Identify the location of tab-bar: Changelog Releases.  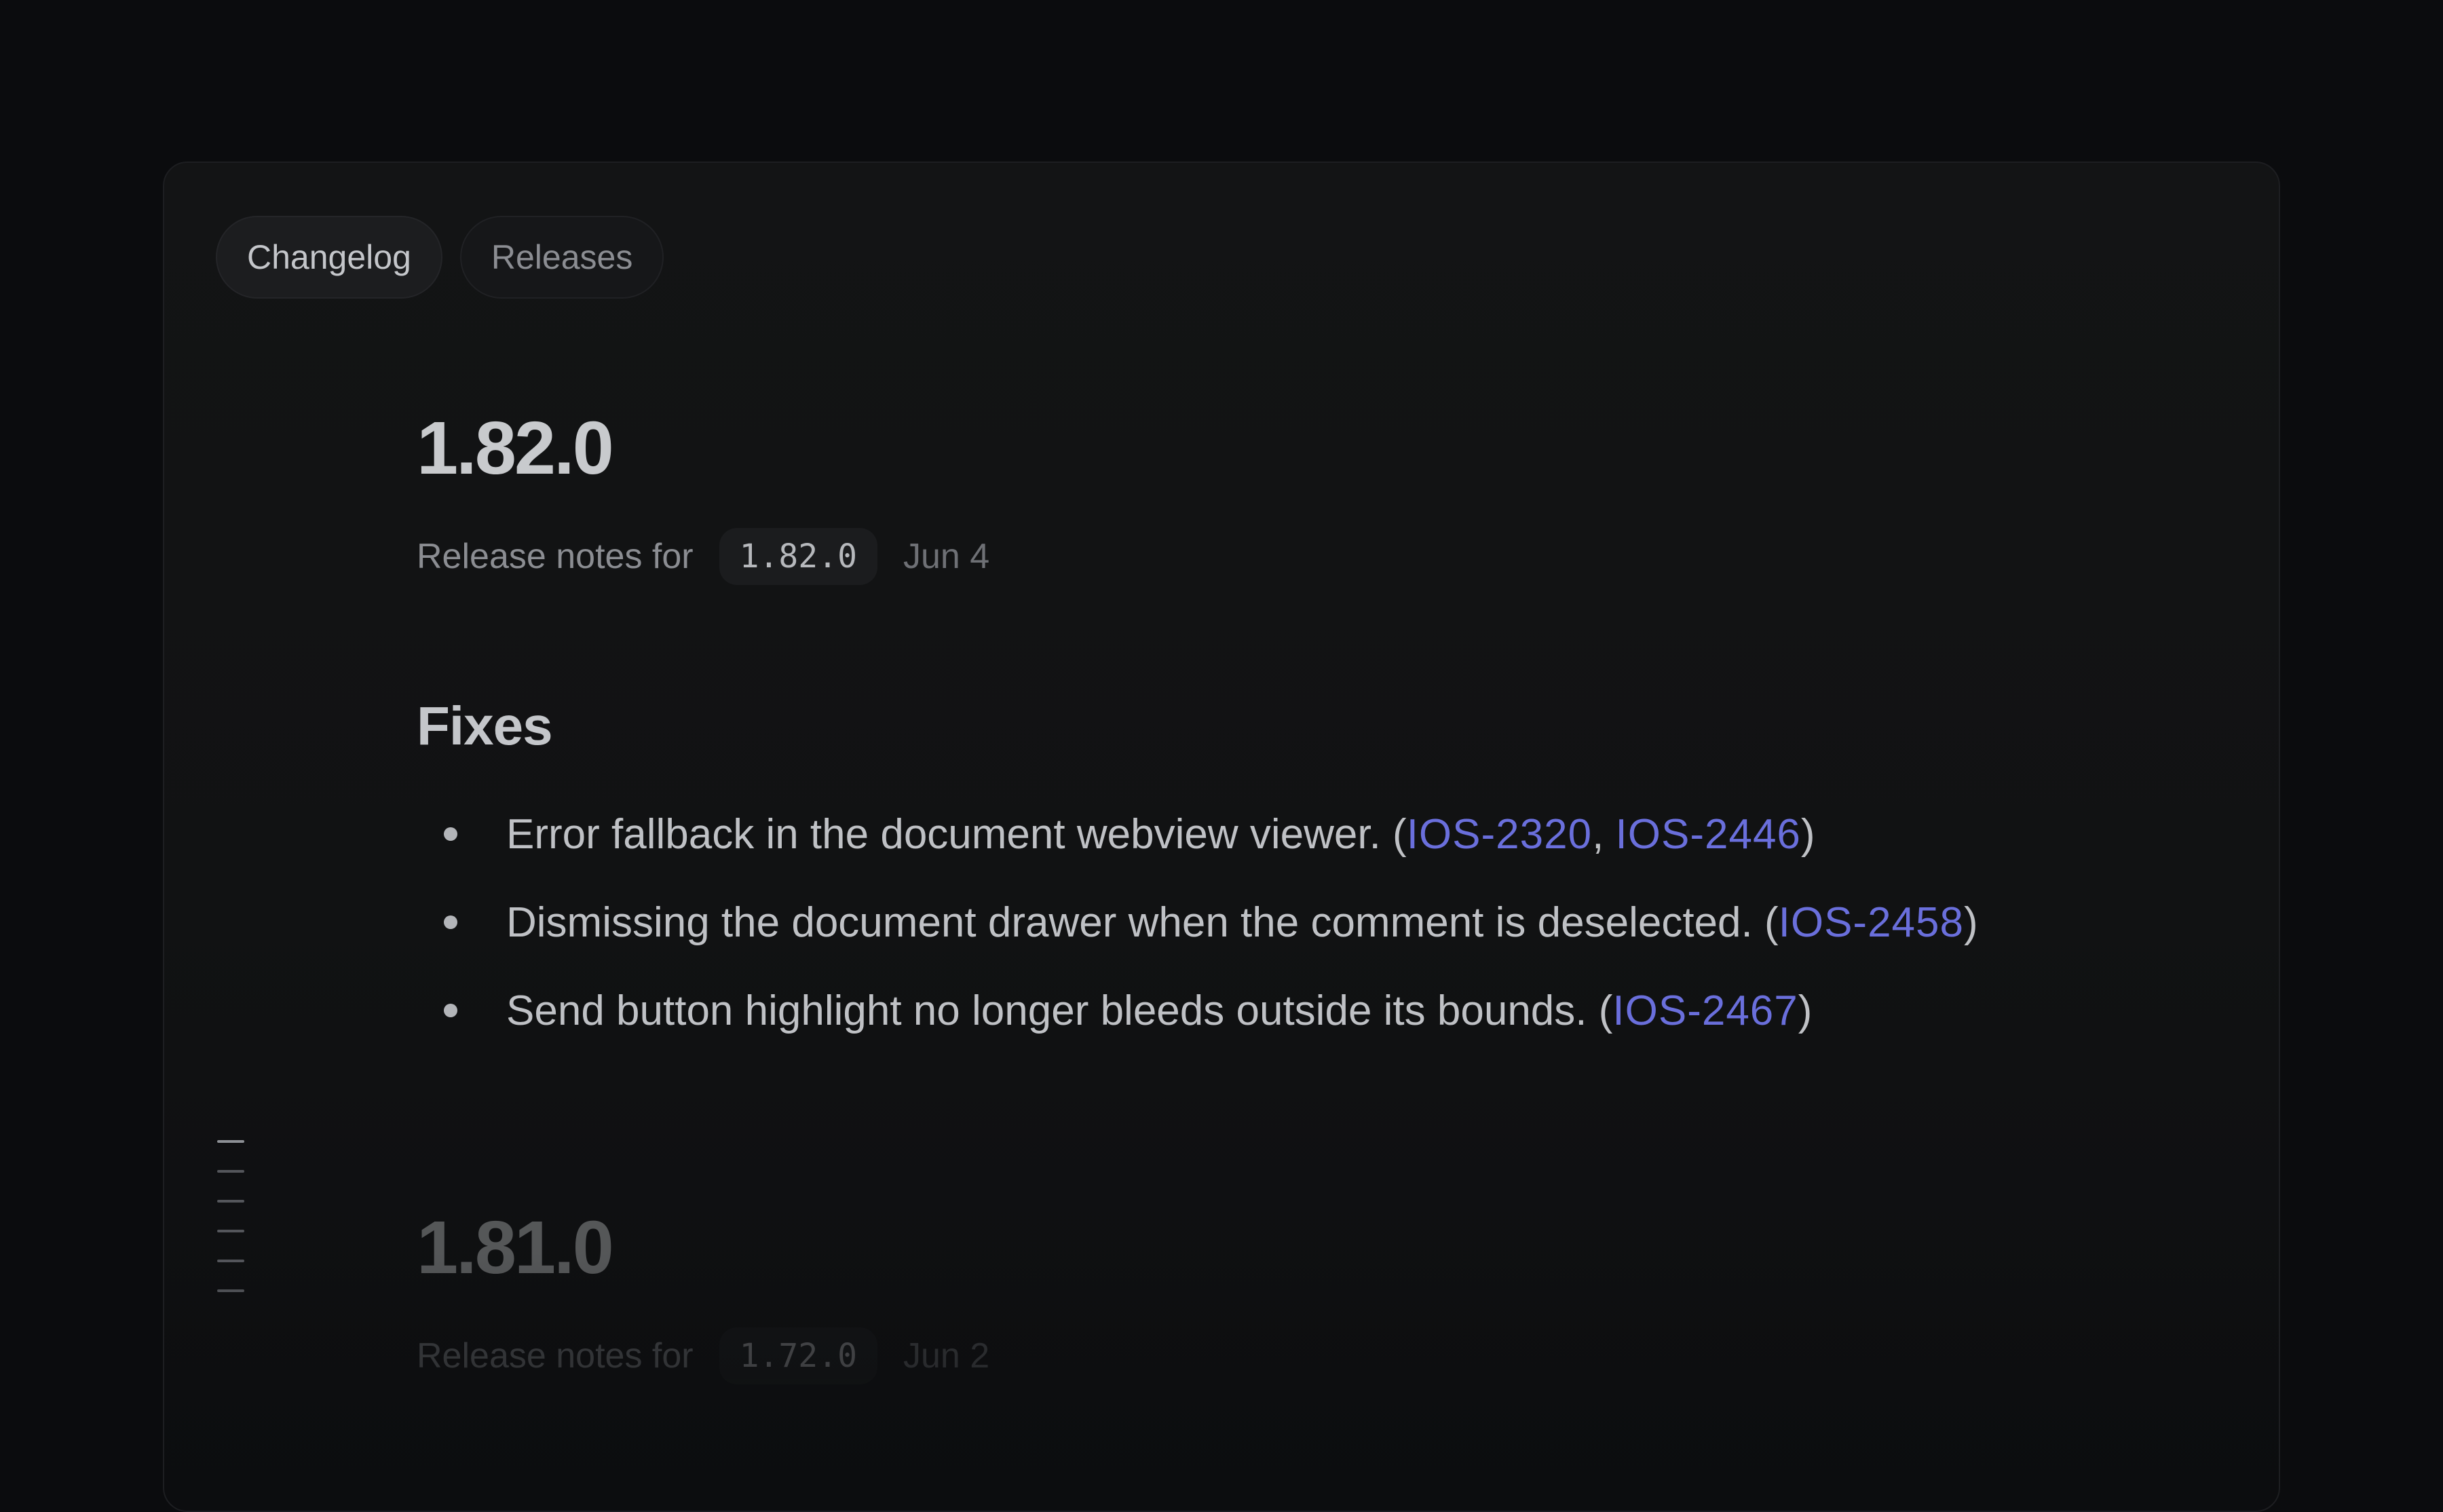
(440, 257).